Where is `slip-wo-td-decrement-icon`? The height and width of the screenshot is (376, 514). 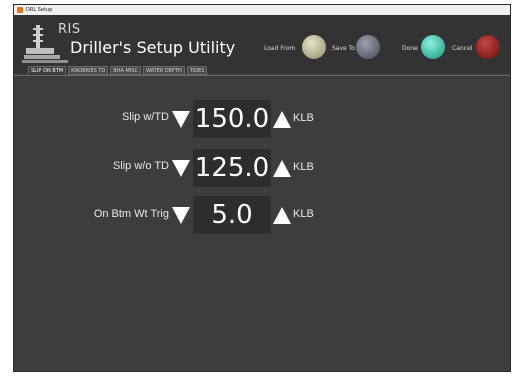
slip-wo-td-decrement-icon is located at coordinates (181, 168).